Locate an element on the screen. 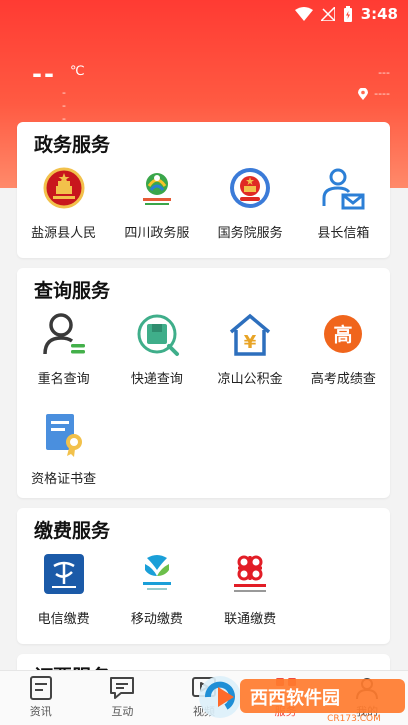 This screenshot has height=725, width=408. location-widget: --- ---- is located at coordinates (374, 83).